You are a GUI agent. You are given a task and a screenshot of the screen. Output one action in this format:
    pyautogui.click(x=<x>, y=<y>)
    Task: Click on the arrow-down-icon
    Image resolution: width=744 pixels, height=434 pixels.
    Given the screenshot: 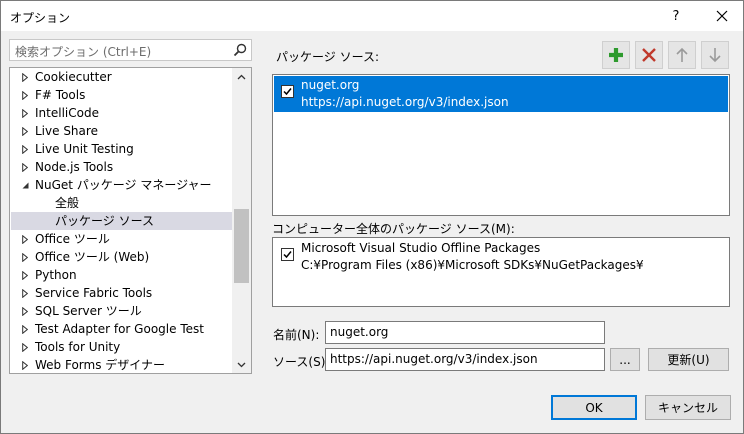 What is the action you would take?
    pyautogui.click(x=715, y=55)
    